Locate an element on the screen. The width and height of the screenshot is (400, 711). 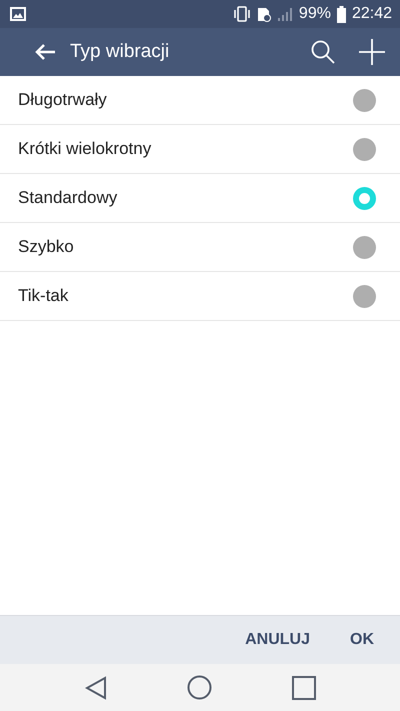
option-label: Tik-tak is located at coordinates (43, 296).